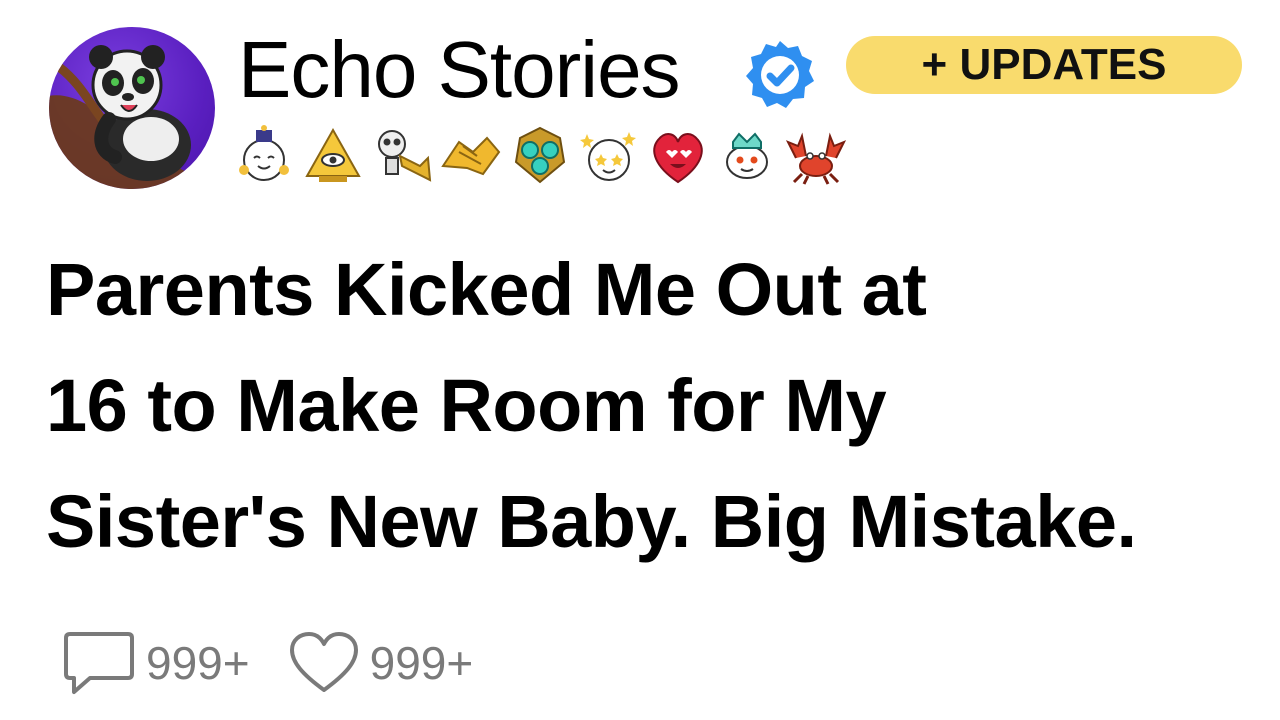 The image size is (1280, 720). I want to click on like-button: 999+, so click(381, 663).